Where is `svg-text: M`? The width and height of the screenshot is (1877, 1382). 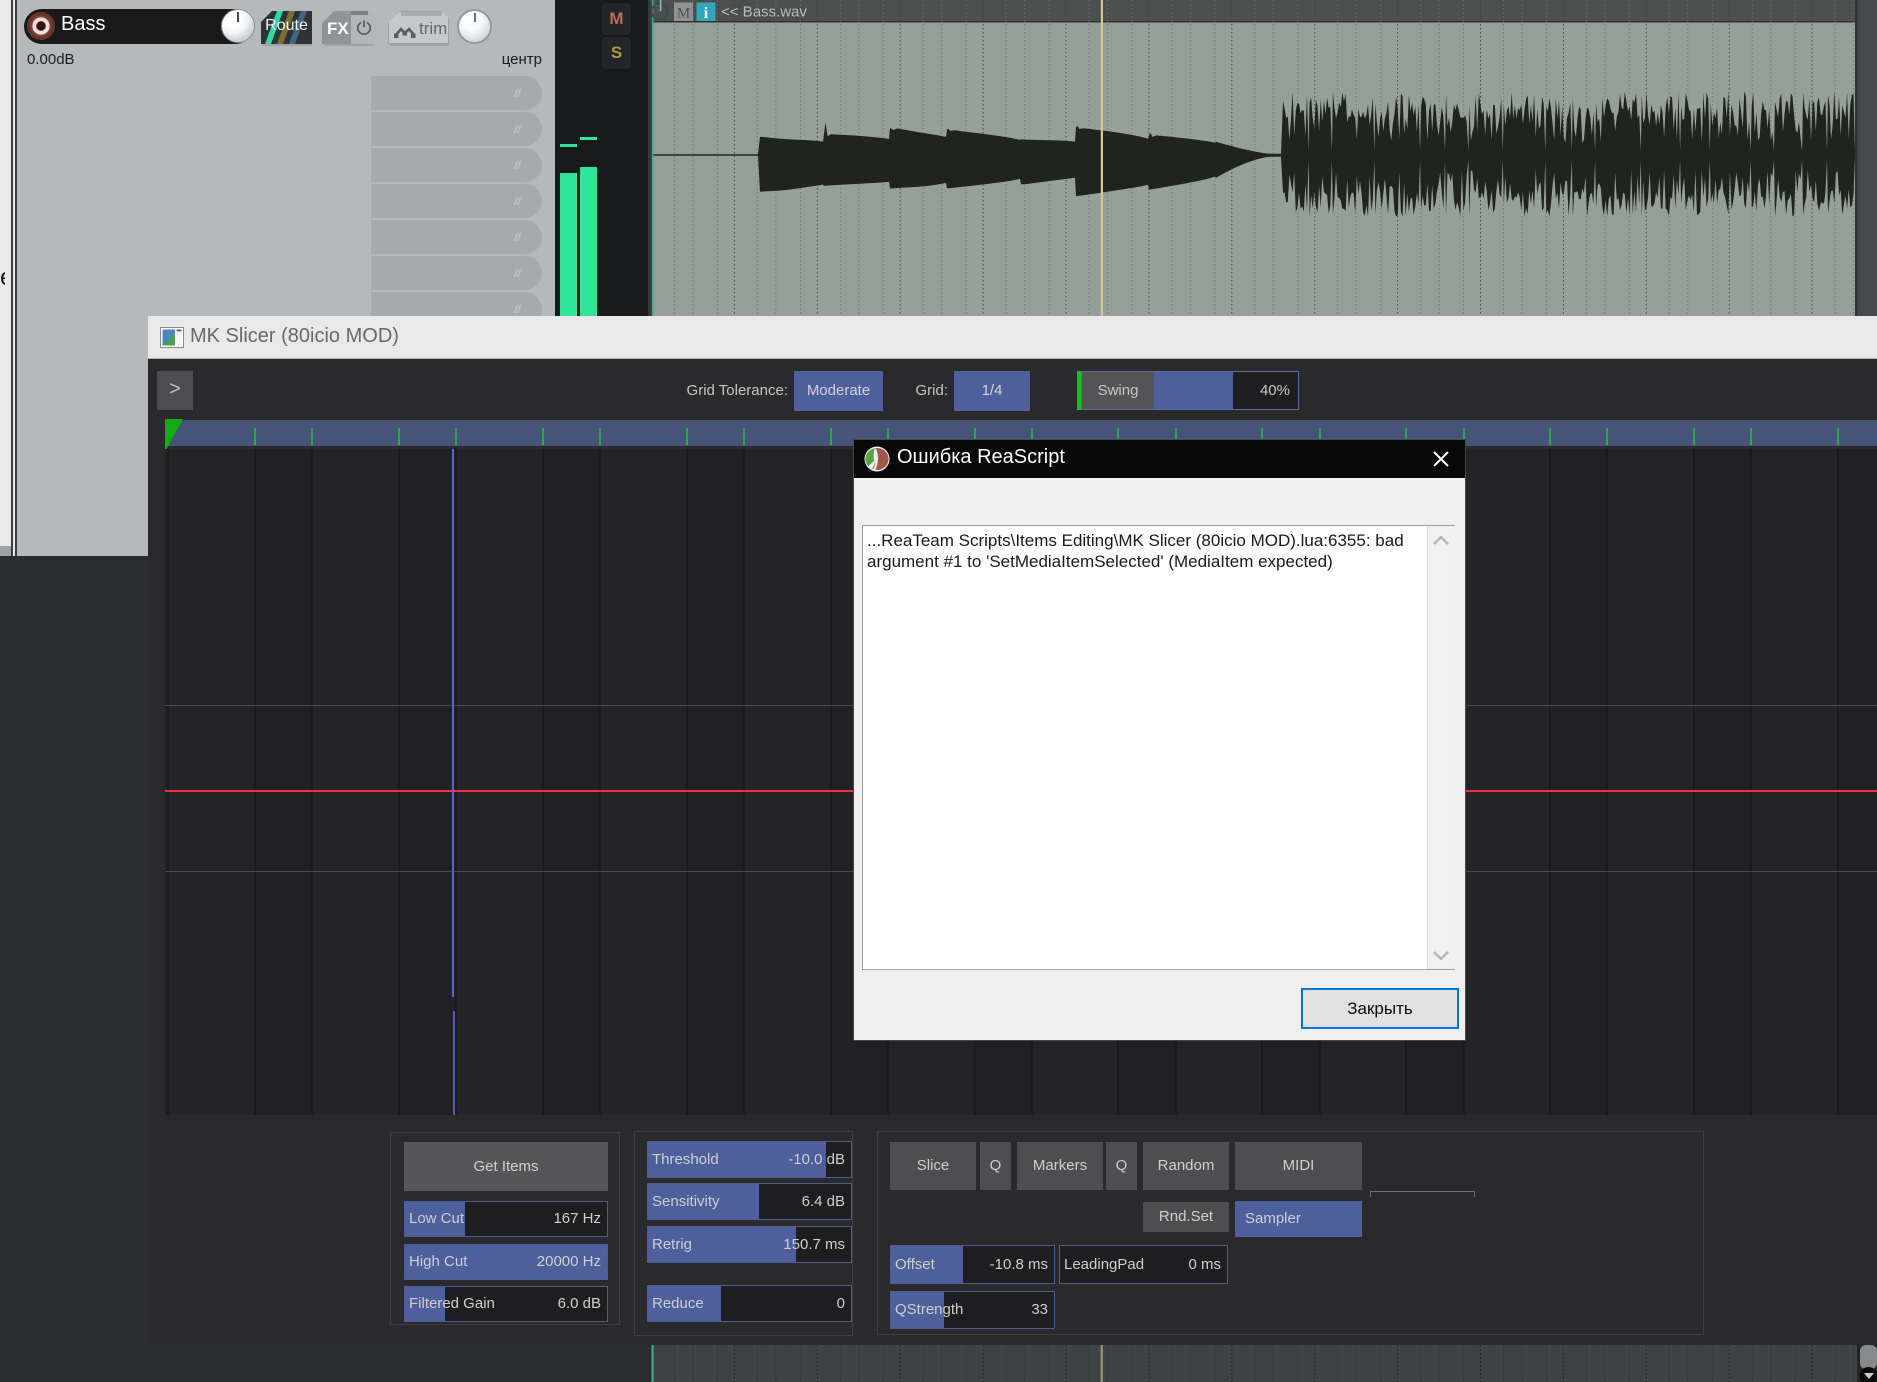
svg-text: M is located at coordinates (683, 14).